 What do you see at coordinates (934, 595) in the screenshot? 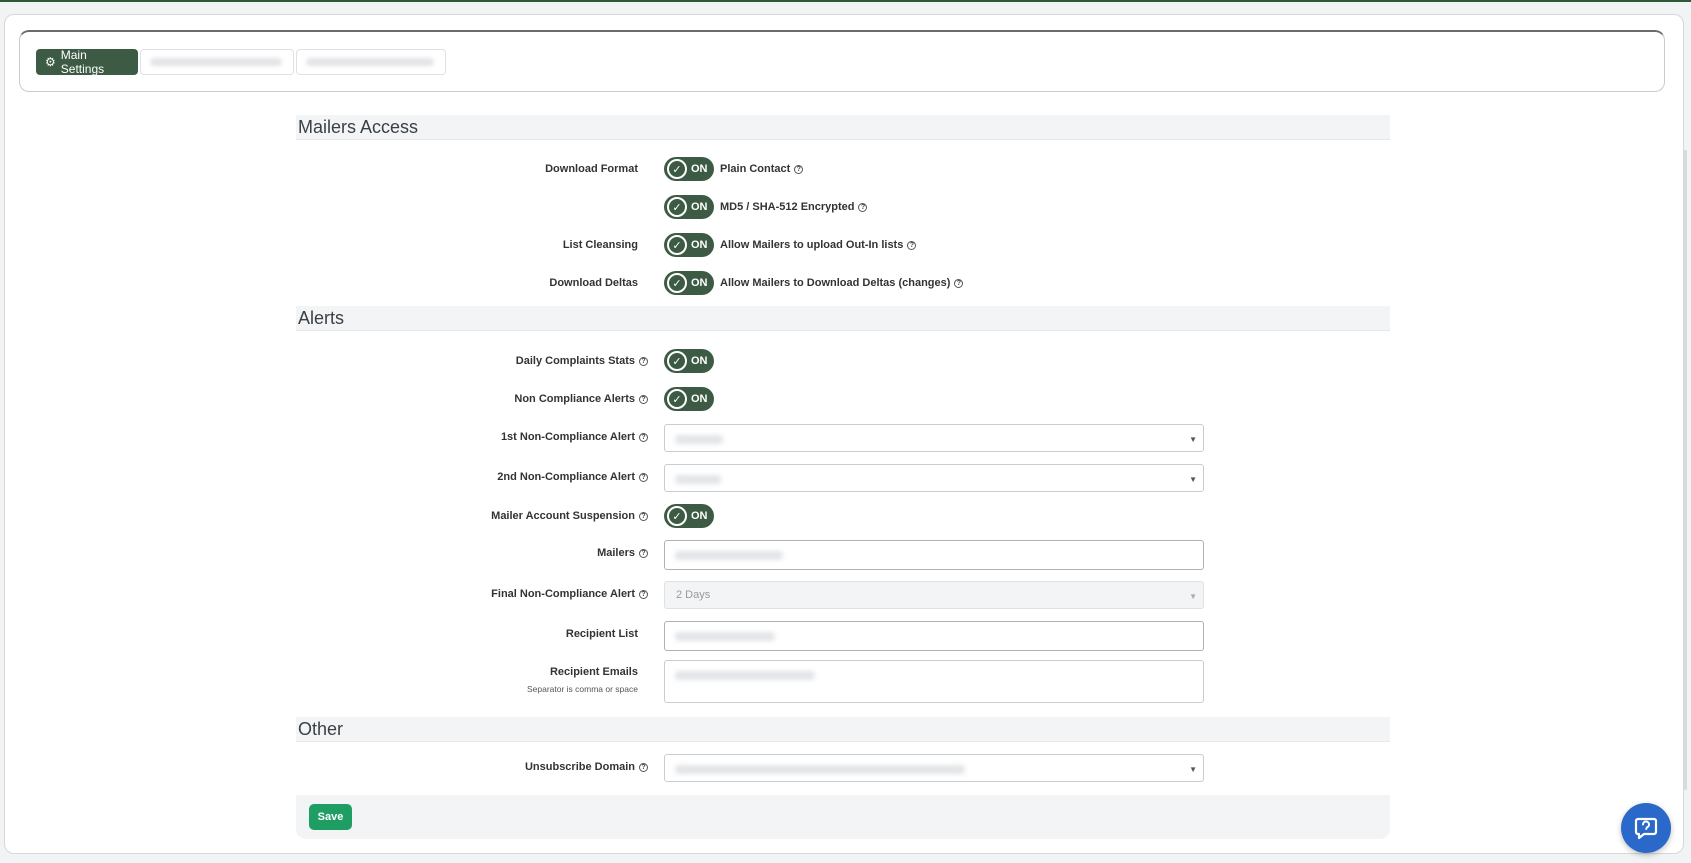
I see `final-alert-select: 2 Days ▼` at bounding box center [934, 595].